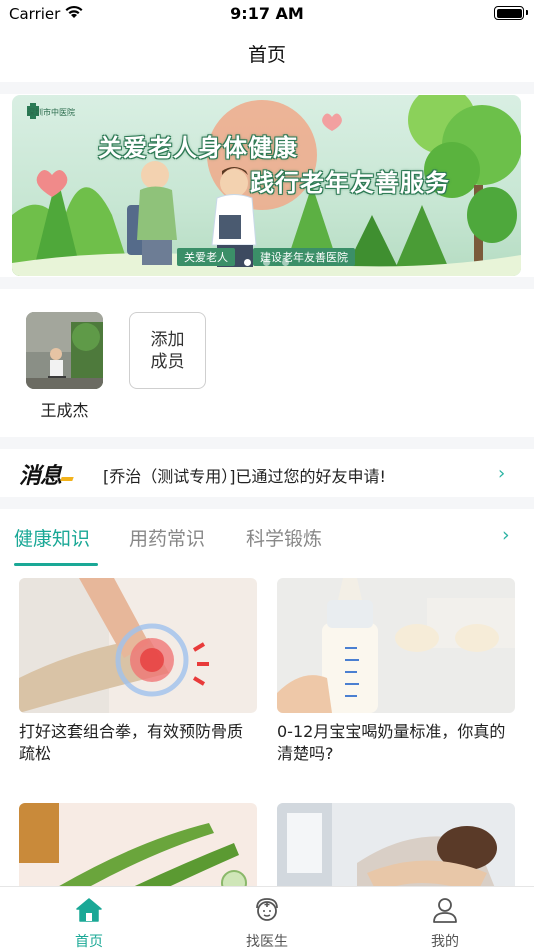 The width and height of the screenshot is (534, 950). Describe the element at coordinates (206, 257) in the screenshot. I see `banner-tag: 关爱老人` at that location.